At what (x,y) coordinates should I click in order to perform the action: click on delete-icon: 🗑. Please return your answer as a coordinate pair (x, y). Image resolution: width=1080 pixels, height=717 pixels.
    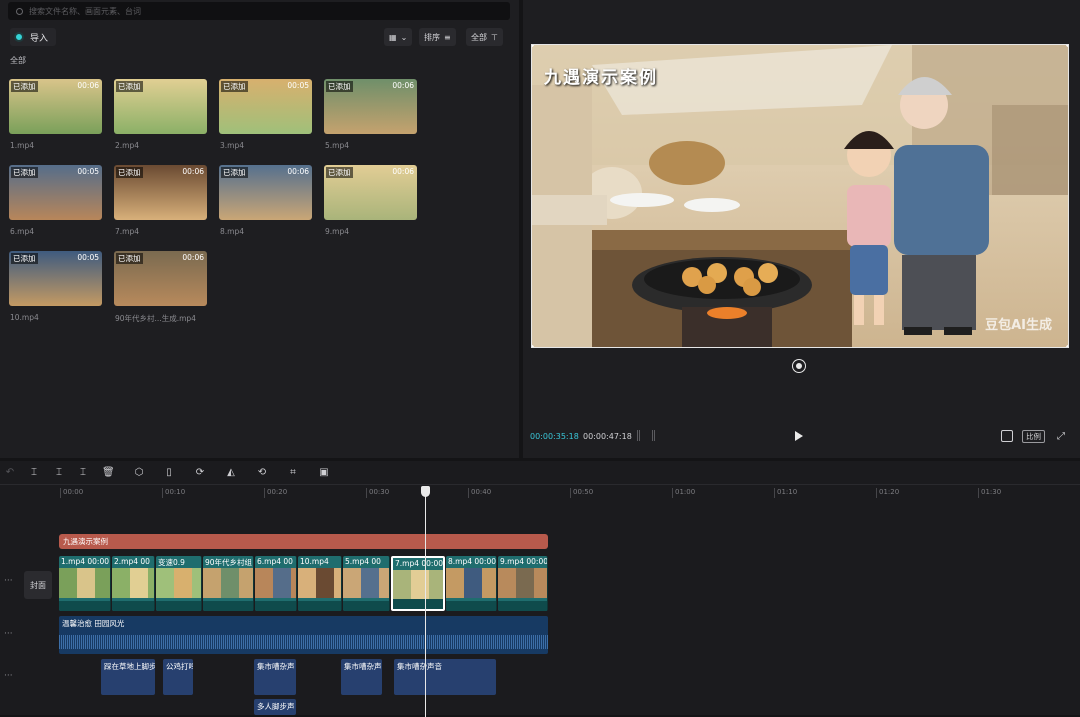
    Looking at the image, I should click on (108, 473).